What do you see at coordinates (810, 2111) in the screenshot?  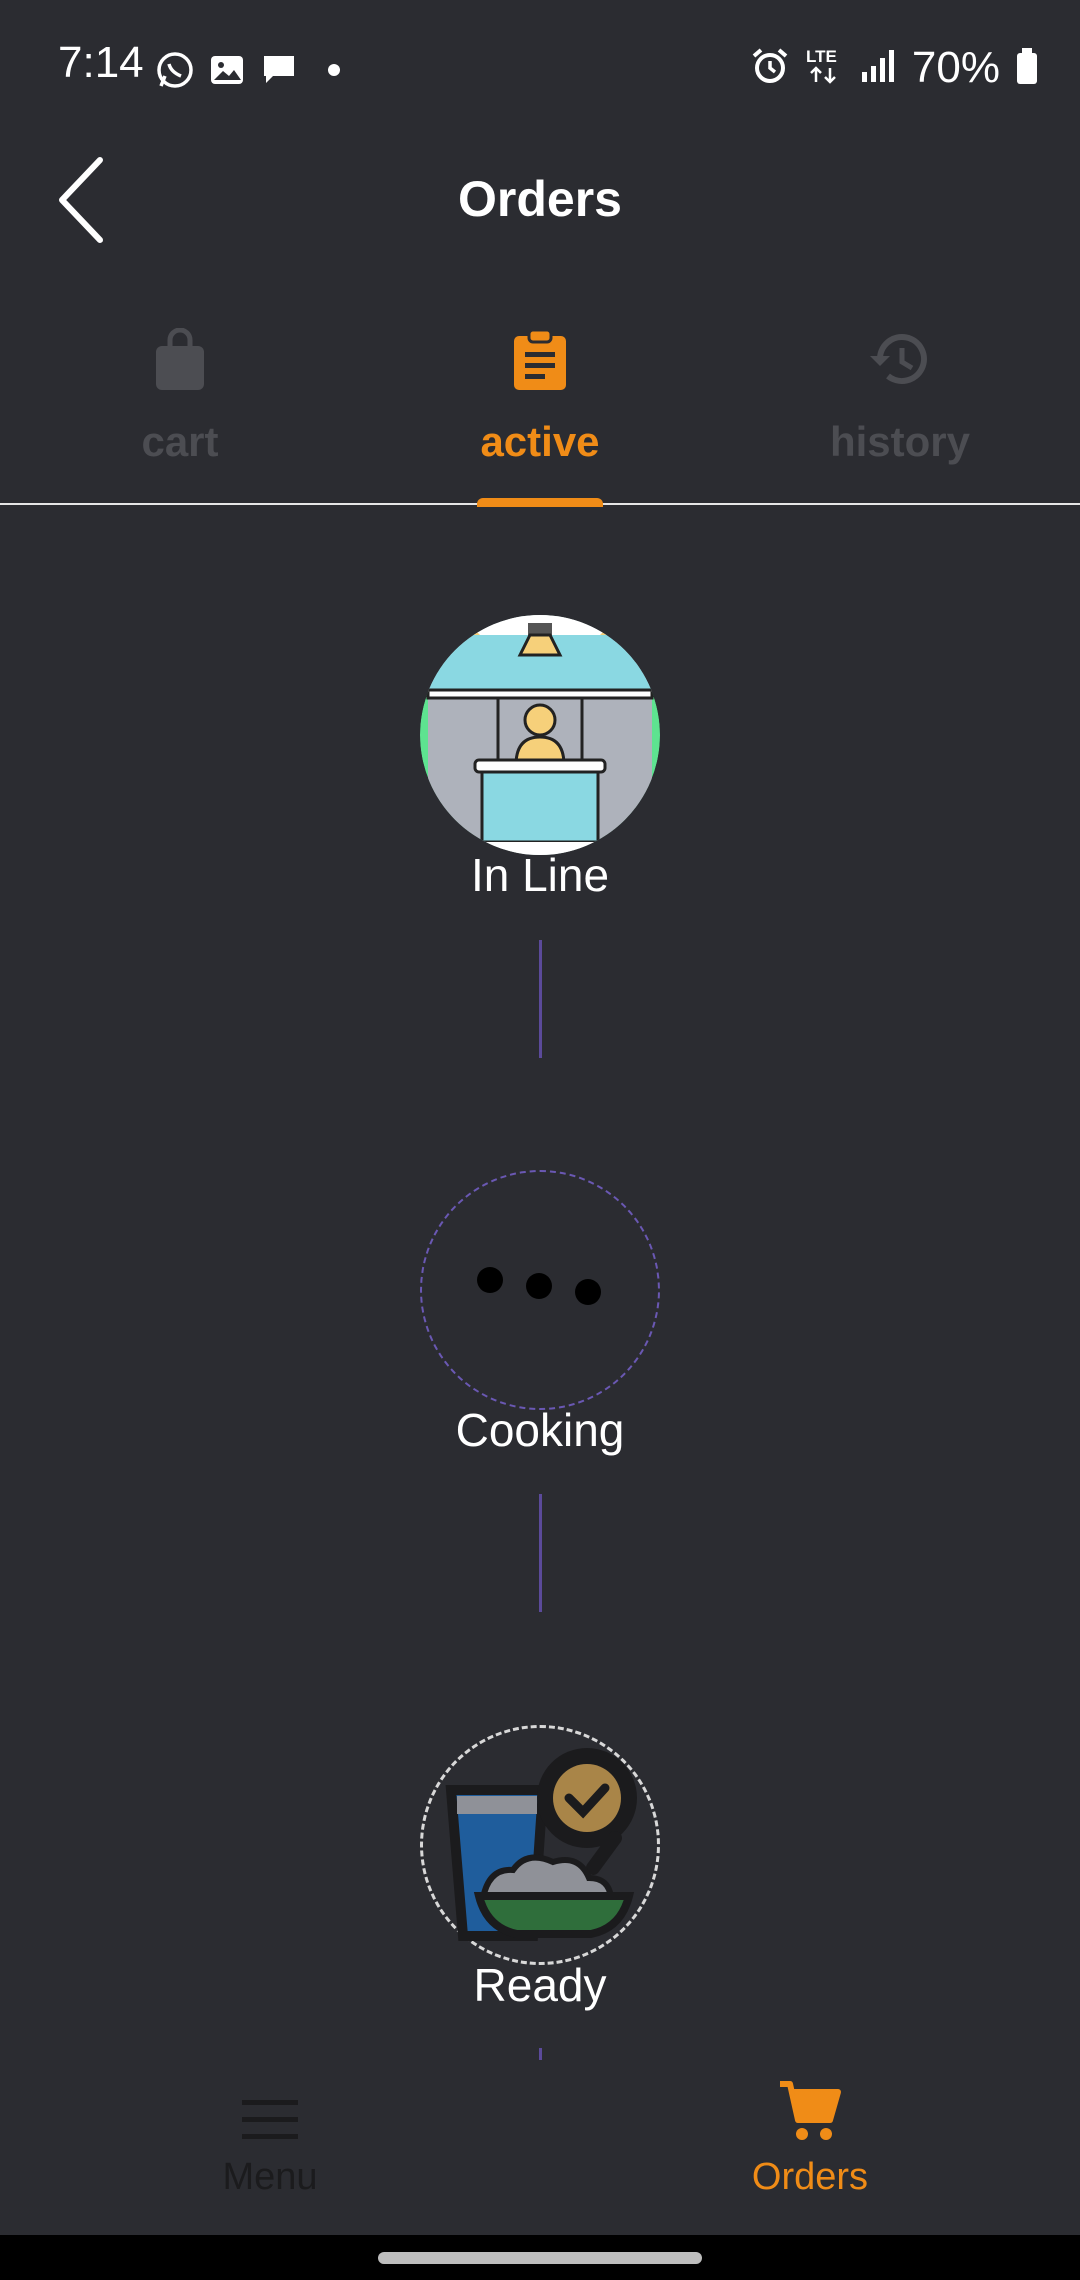 I see `shopping-cart-icon` at bounding box center [810, 2111].